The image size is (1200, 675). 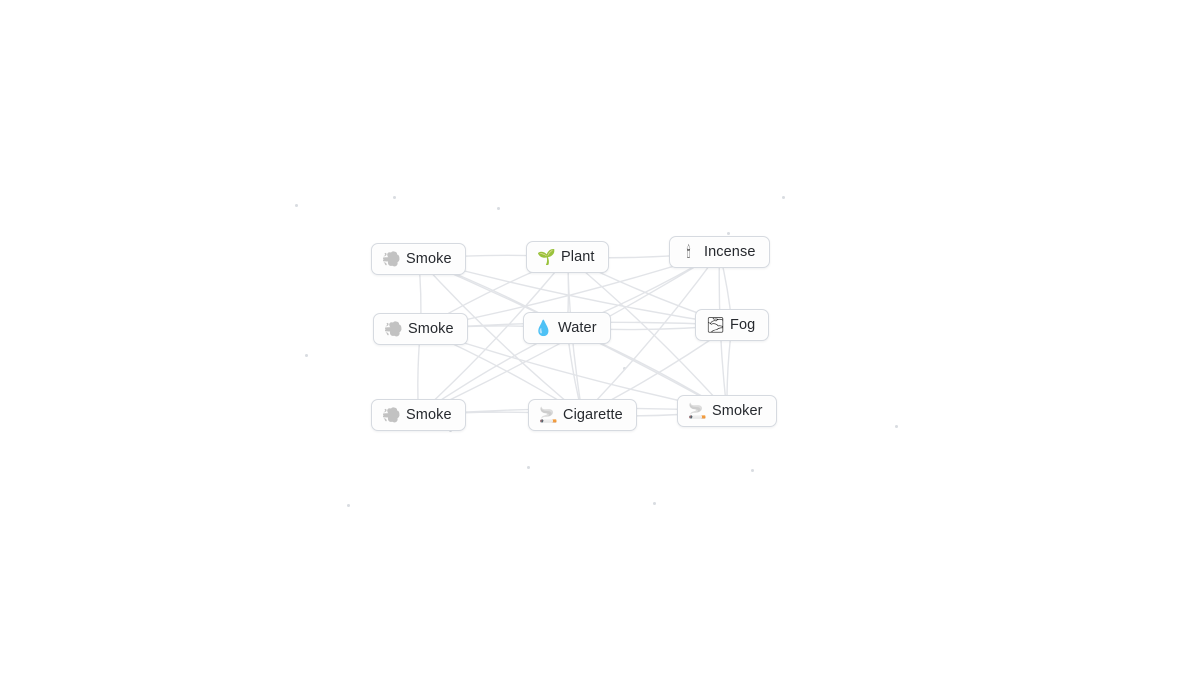 I want to click on graph-node-smoker: 🚬 Smoker, so click(x=727, y=411).